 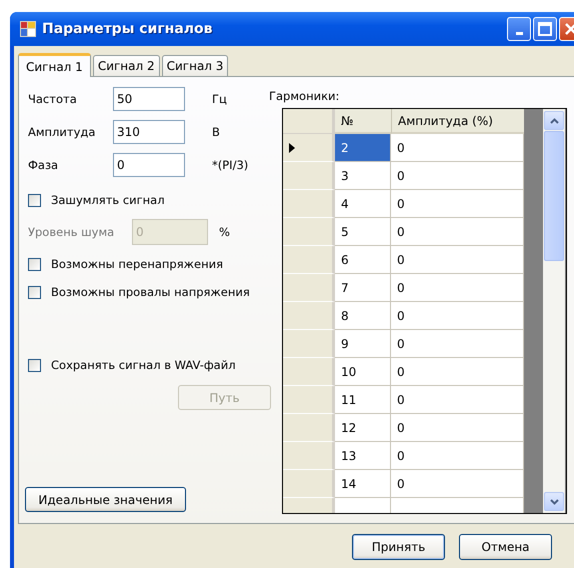 What do you see at coordinates (554, 196) in the screenshot?
I see `scroll-thumb` at bounding box center [554, 196].